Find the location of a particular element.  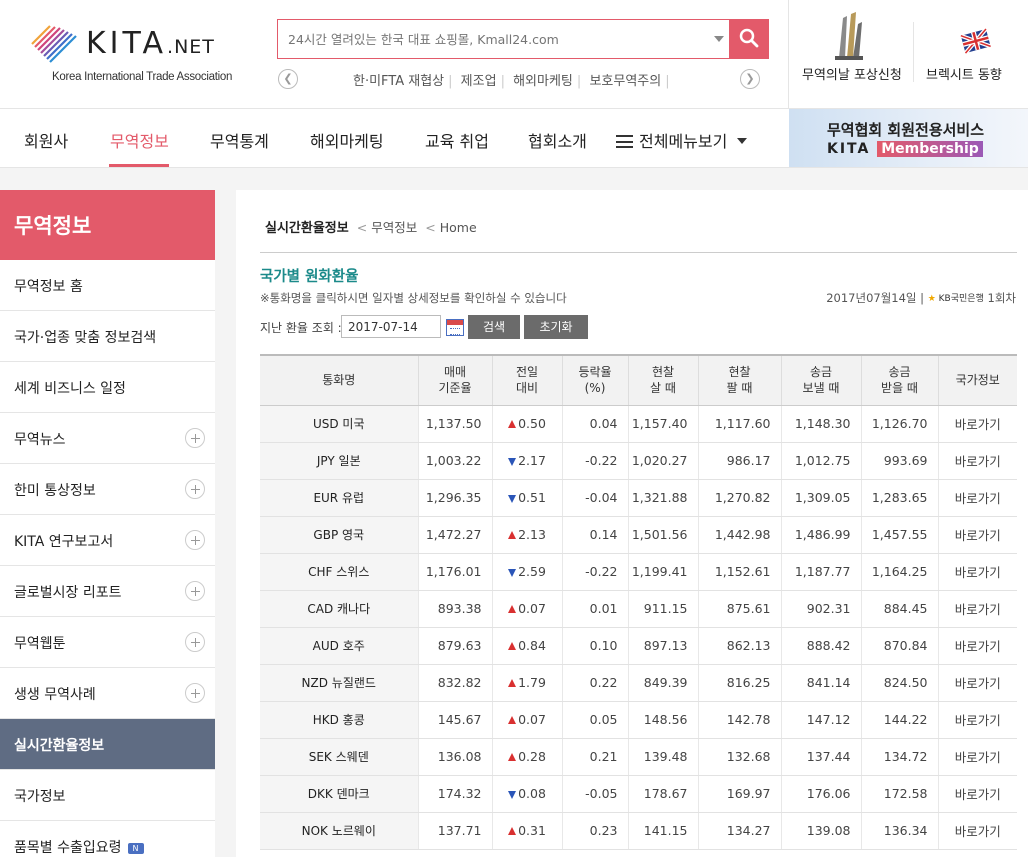

column-header: 전일 대비 is located at coordinates (526, 380).